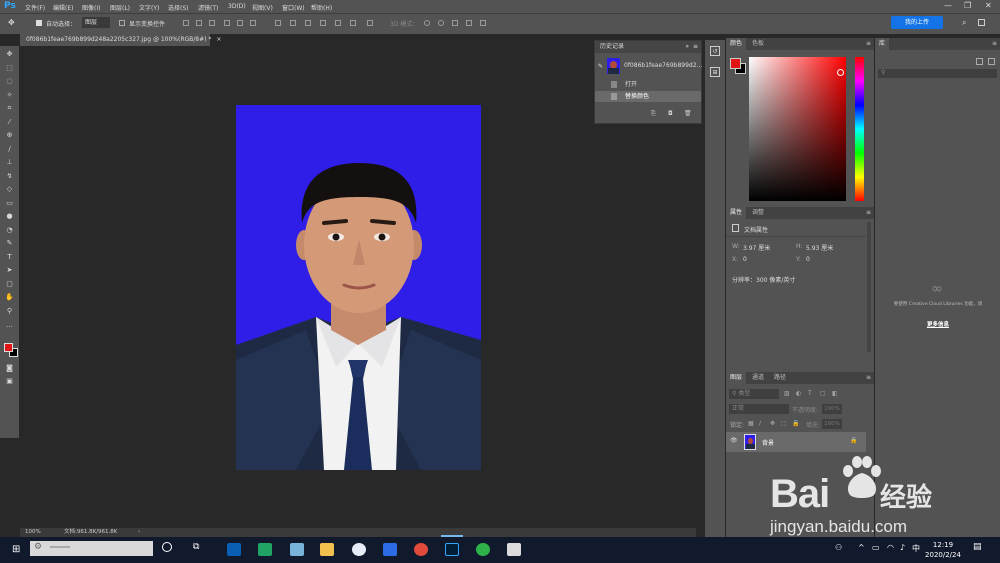 The image size is (1000, 563). Describe the element at coordinates (120, 7) in the screenshot. I see `menu-layer: 图层(L)` at that location.